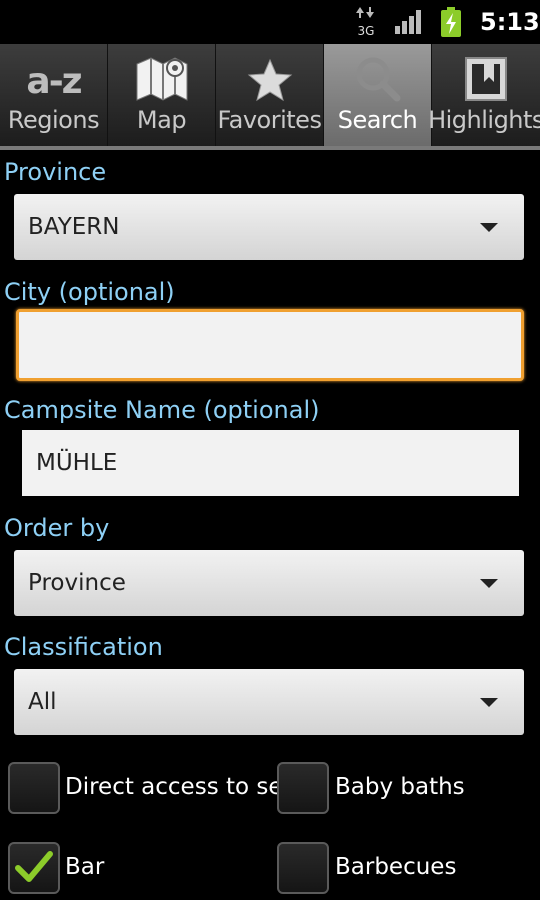  What do you see at coordinates (181, 787) in the screenshot?
I see `direct-access-sea-label: Direct access to sea` at bounding box center [181, 787].